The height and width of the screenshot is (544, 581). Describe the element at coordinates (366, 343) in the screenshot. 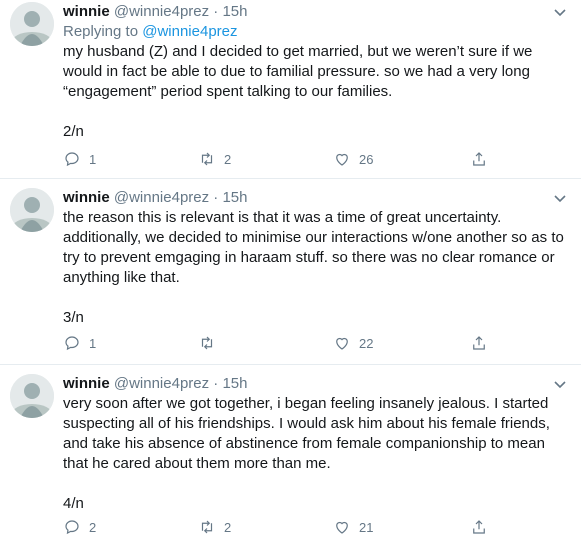

I see `like-count: 22` at that location.